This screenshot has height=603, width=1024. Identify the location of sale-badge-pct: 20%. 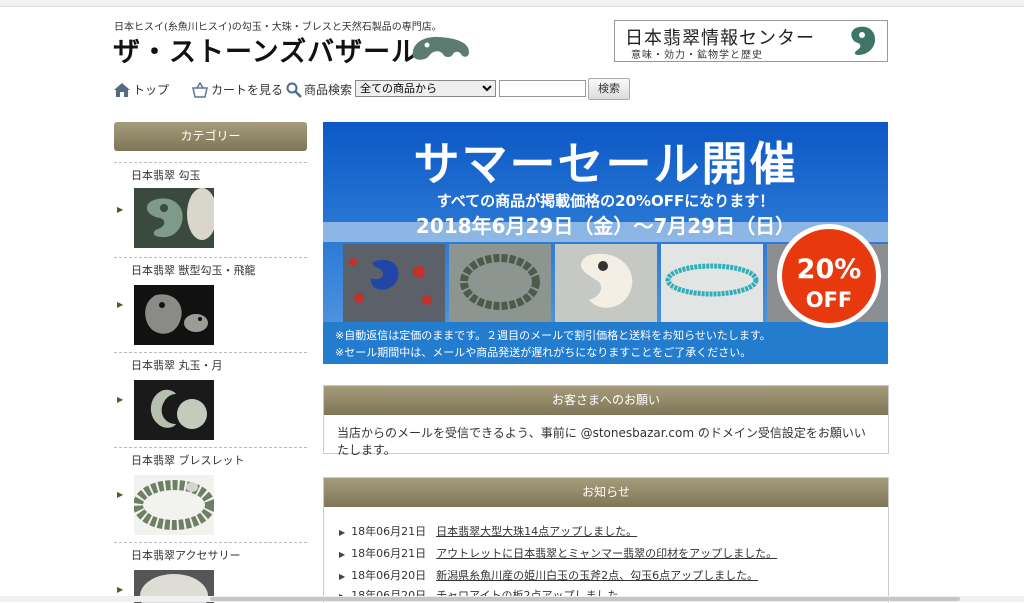
(829, 269).